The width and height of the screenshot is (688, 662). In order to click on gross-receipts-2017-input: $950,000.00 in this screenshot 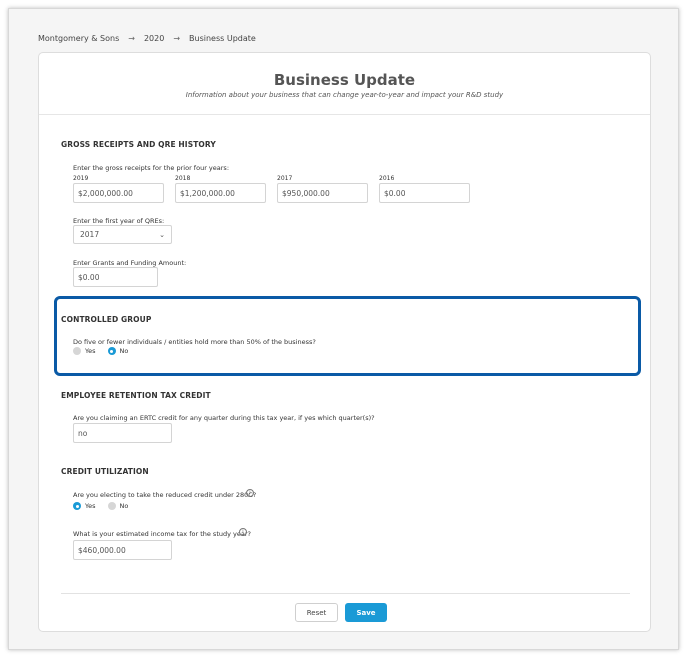, I will do `click(322, 193)`.